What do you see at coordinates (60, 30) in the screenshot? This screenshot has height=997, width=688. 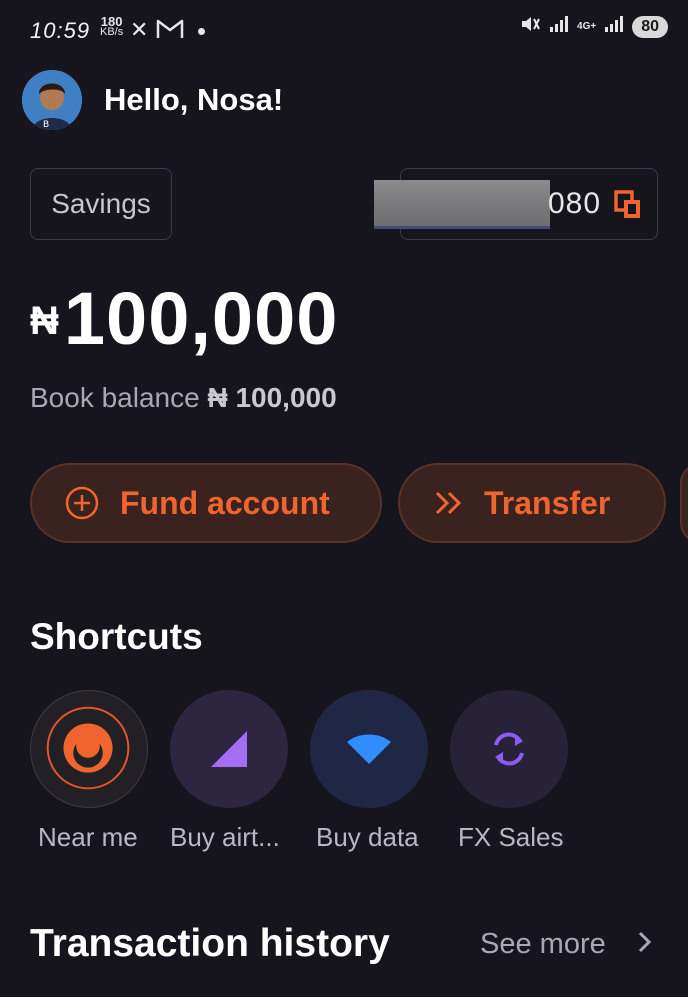 I see `status-time: 10:59` at bounding box center [60, 30].